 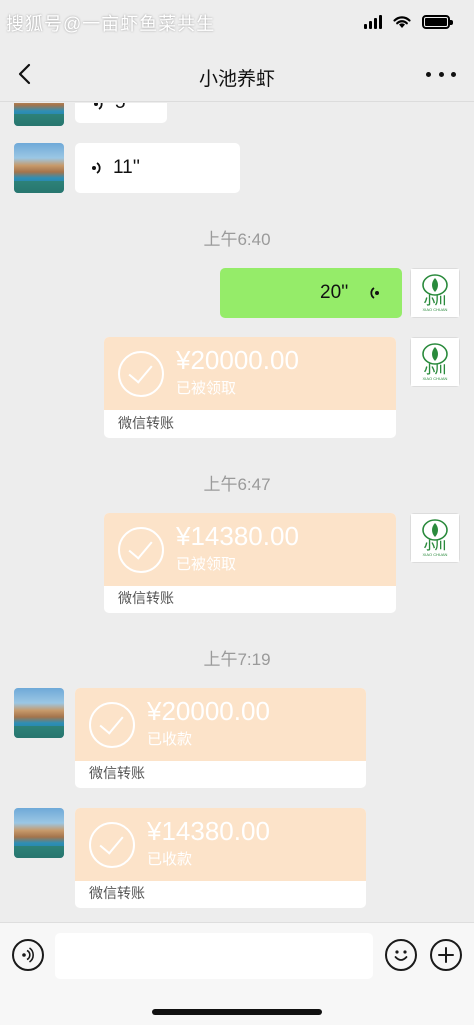 I want to click on emoji-button, so click(x=401, y=955).